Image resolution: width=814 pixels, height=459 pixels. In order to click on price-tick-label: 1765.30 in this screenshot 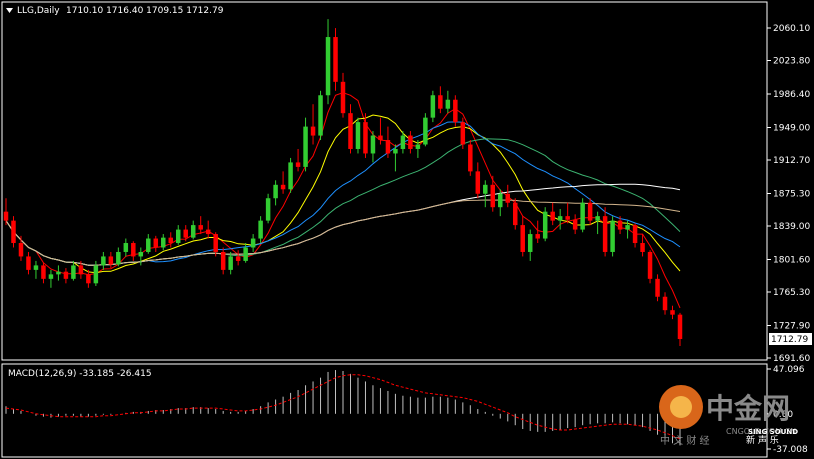, I will do `click(791, 293)`.